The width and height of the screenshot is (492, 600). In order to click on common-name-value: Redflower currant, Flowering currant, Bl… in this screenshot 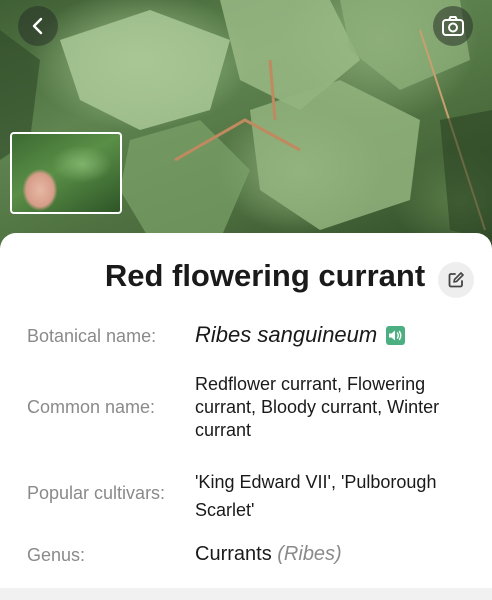, I will do `click(317, 407)`.